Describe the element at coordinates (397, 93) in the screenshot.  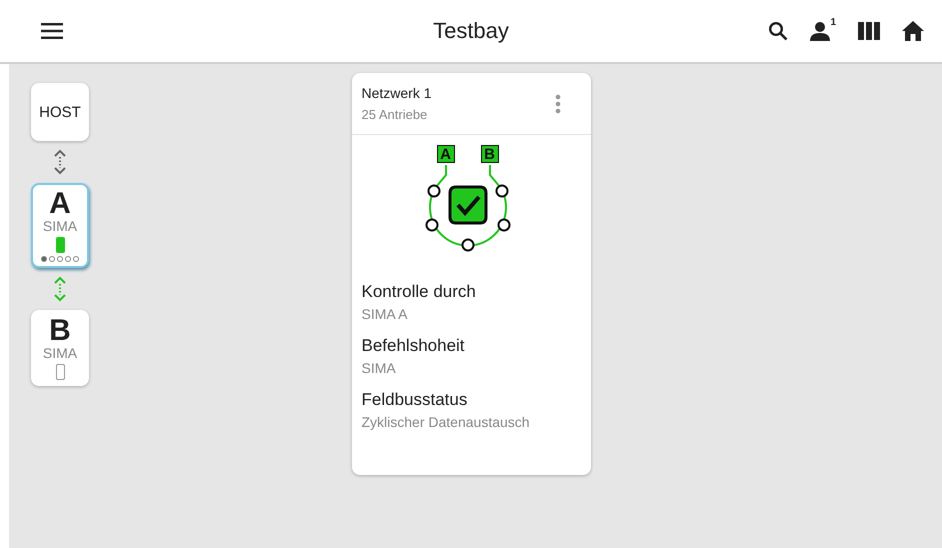
I see `network-title: Netzwerk 1` at that location.